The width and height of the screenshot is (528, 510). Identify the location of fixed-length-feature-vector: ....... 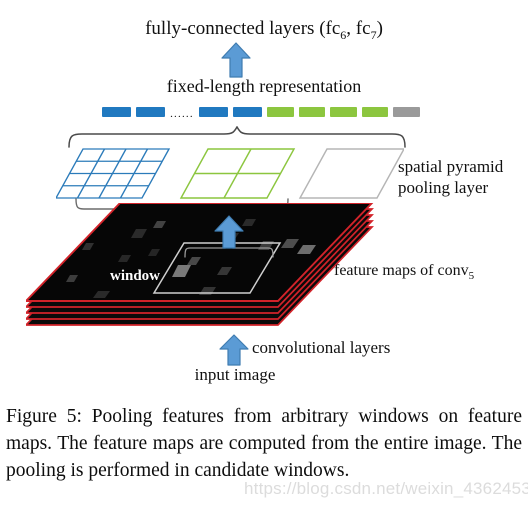
(261, 113).